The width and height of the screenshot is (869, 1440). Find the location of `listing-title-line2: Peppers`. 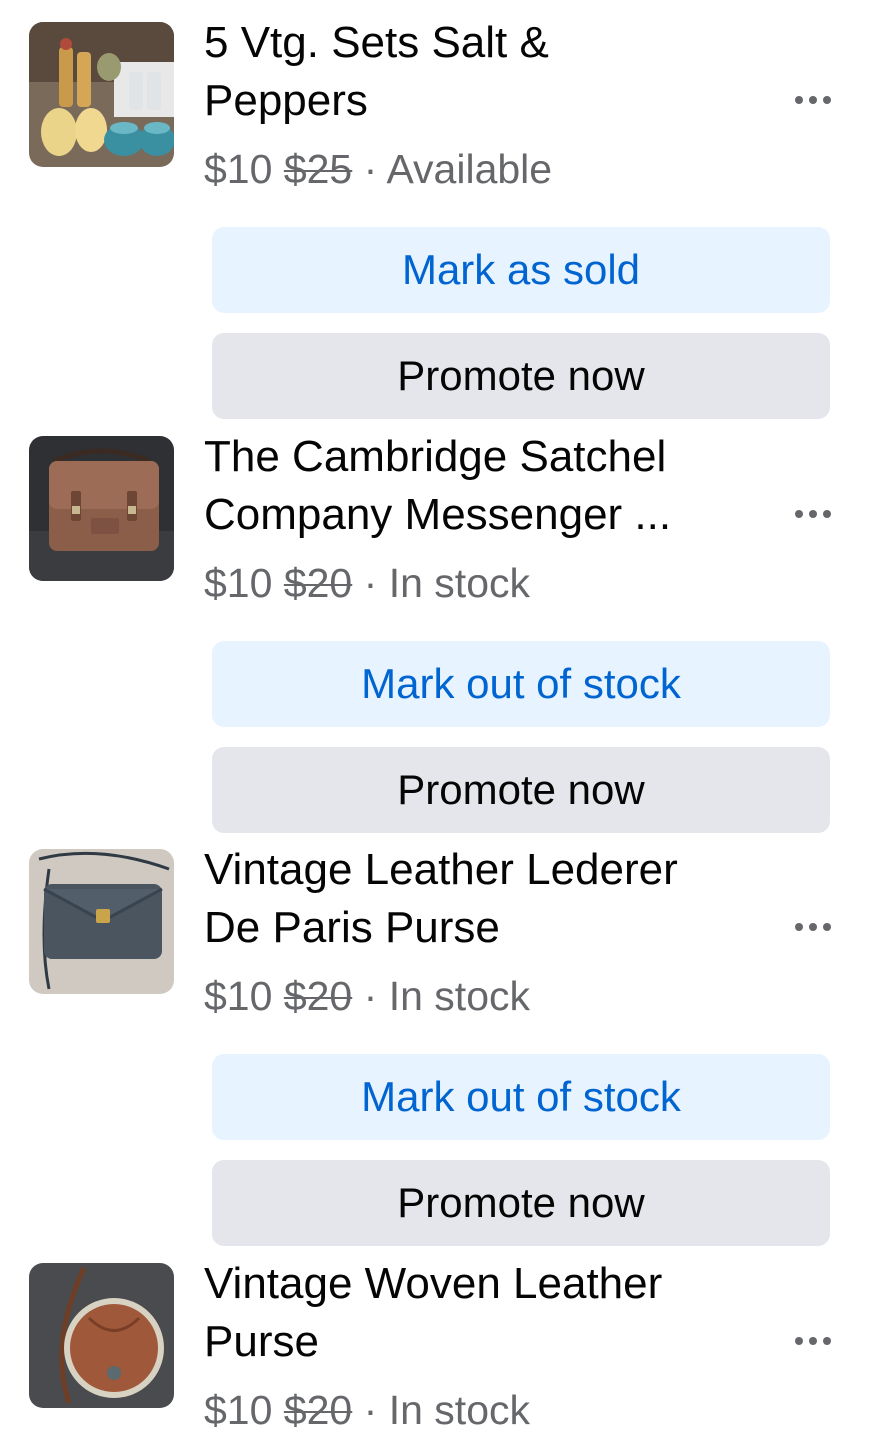

listing-title-line2: Peppers is located at coordinates (286, 100).